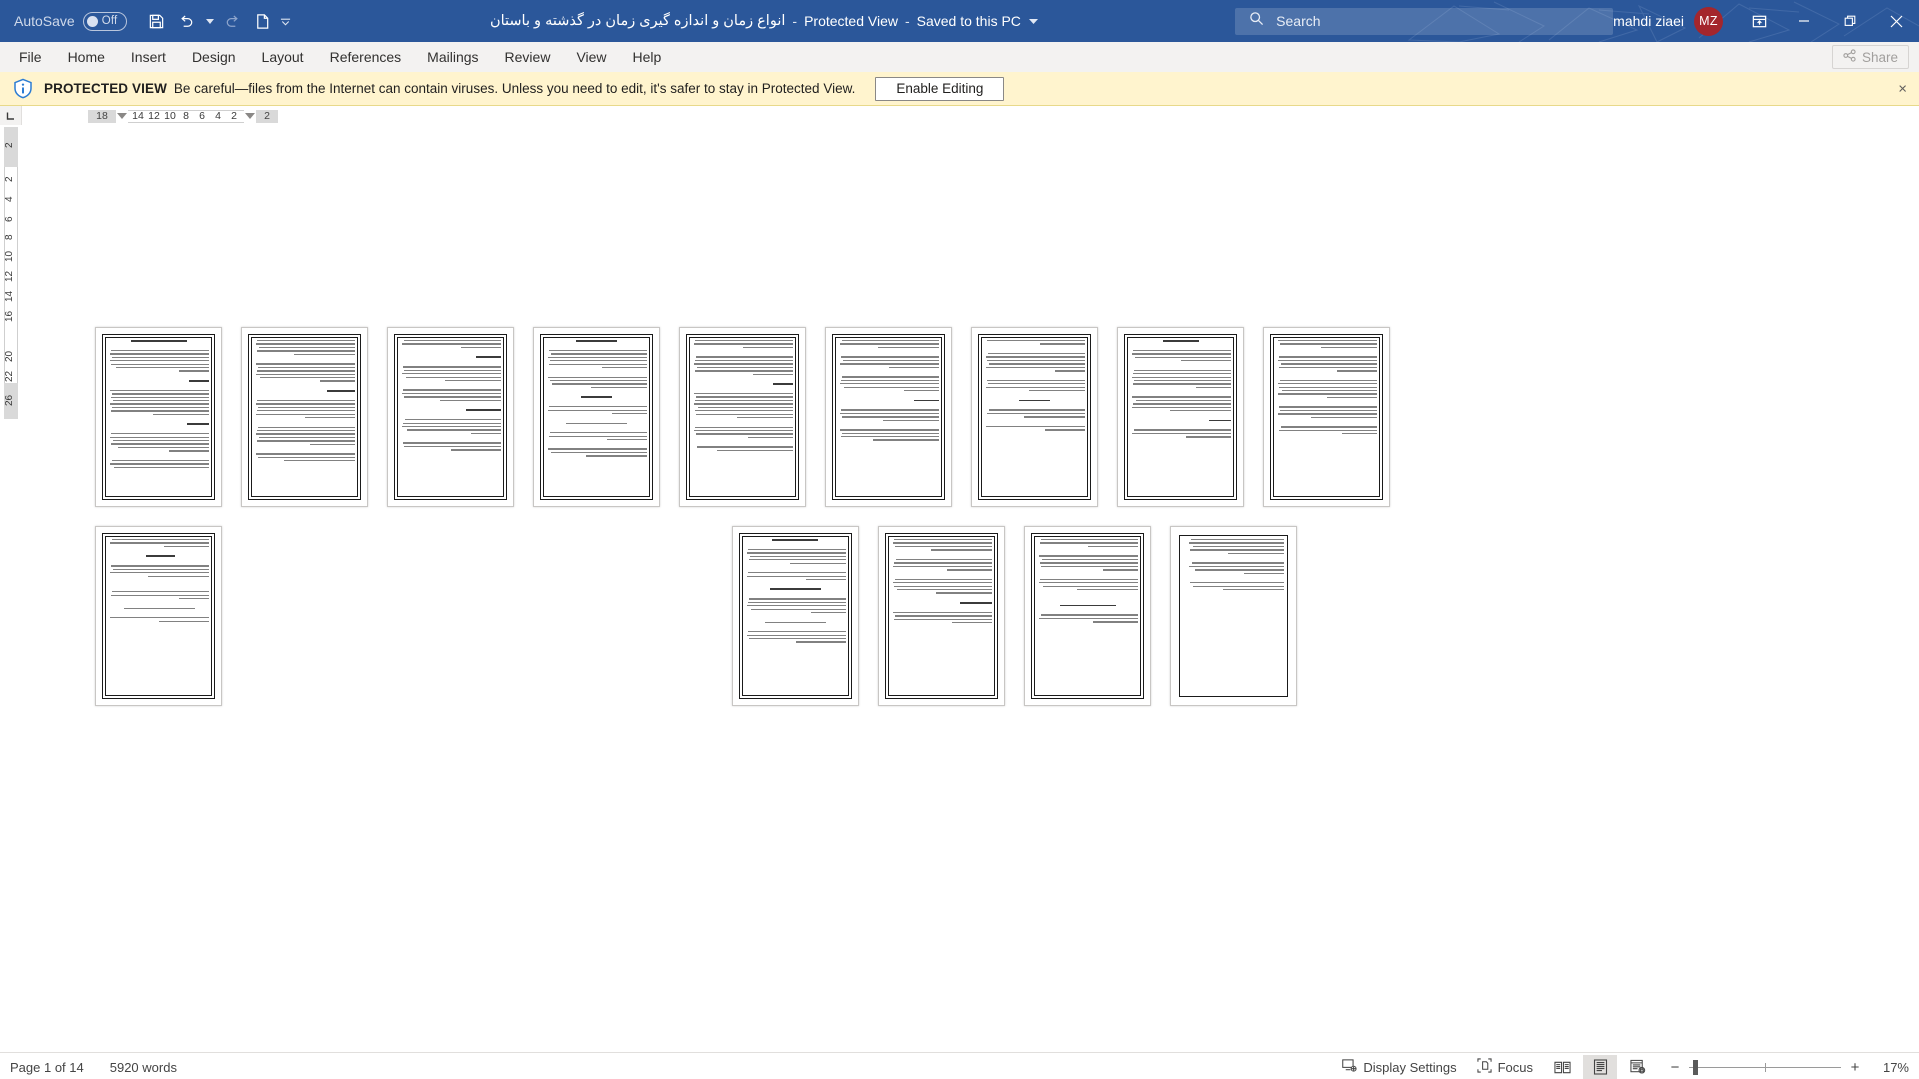 Image resolution: width=1919 pixels, height=1079 pixels. I want to click on close-banner-icon: ×, so click(1902, 88).